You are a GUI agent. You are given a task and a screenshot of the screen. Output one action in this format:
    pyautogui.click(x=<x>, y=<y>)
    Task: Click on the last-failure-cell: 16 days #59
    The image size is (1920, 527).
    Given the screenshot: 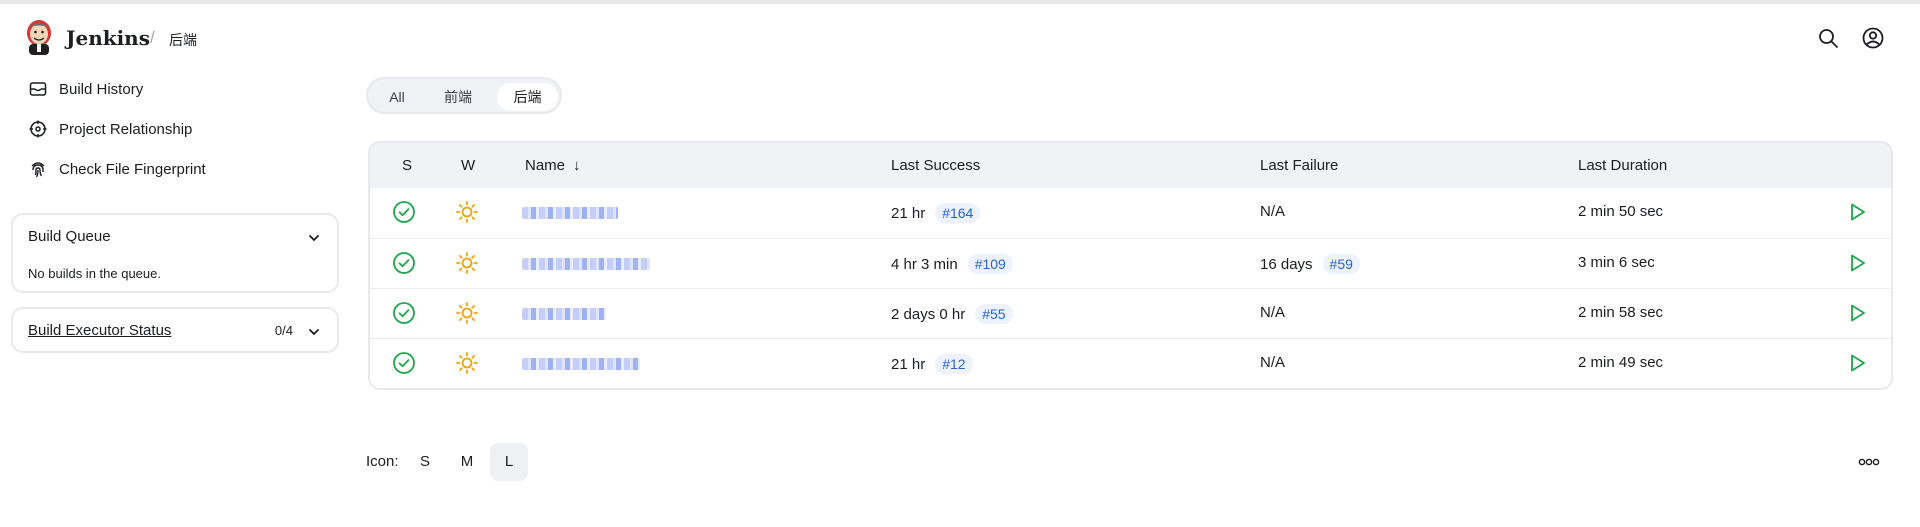 What is the action you would take?
    pyautogui.click(x=1310, y=264)
    